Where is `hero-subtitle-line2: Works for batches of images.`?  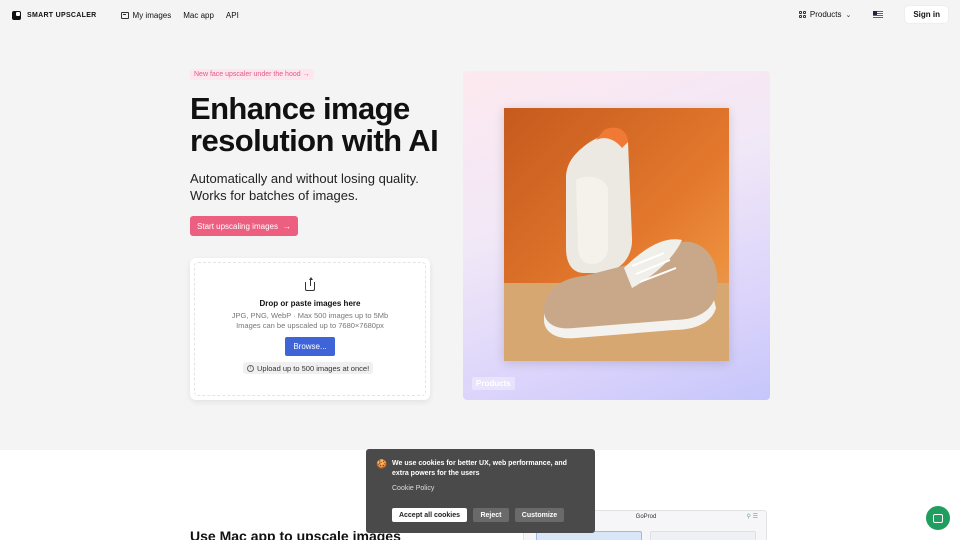 hero-subtitle-line2: Works for batches of images. is located at coordinates (274, 195).